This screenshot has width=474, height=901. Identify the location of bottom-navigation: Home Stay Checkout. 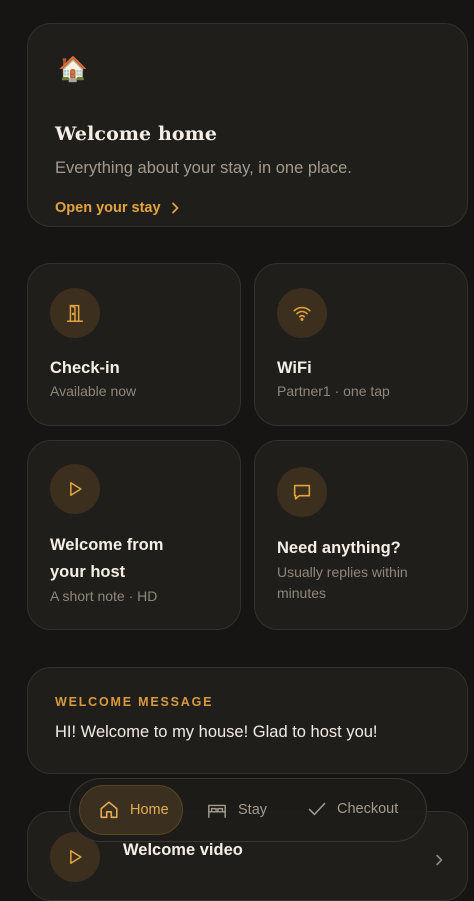
(248, 810).